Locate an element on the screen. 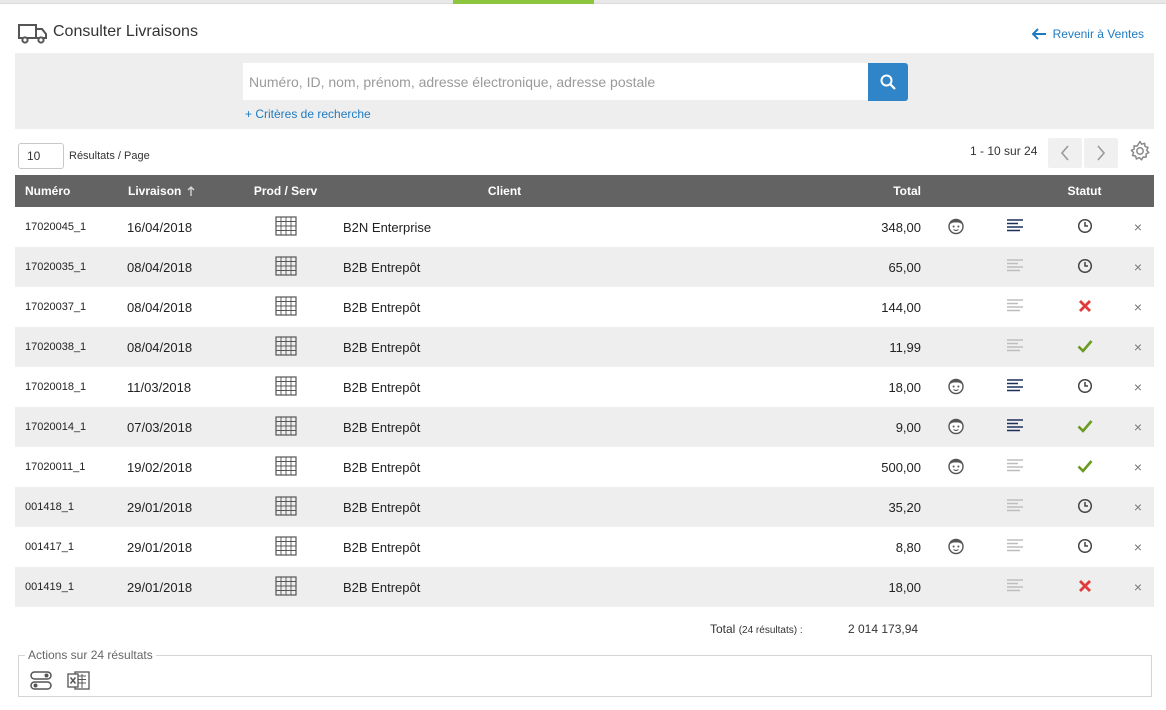 This screenshot has width=1166, height=710. column-header-livraison: Livraison is located at coordinates (175, 191).